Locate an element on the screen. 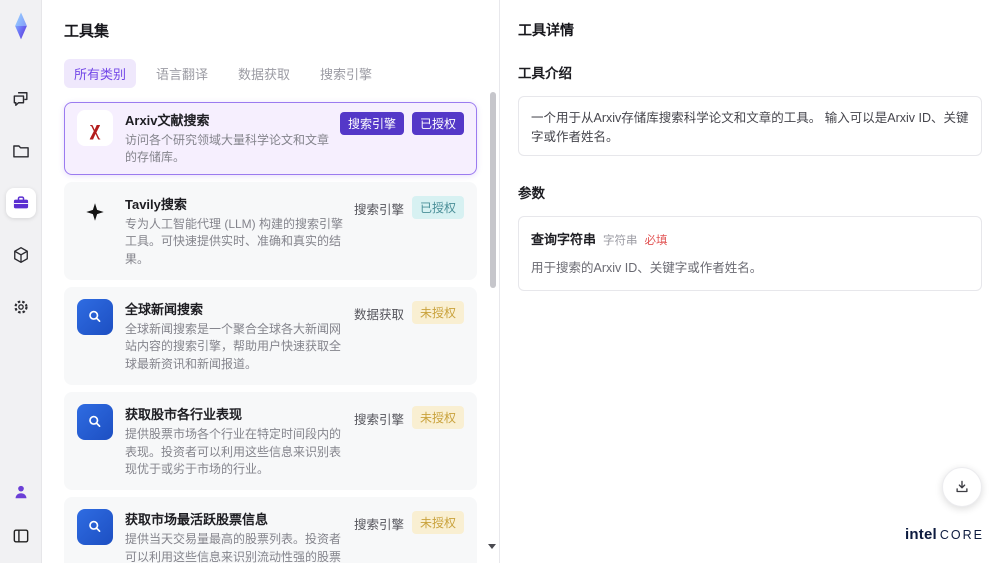 This screenshot has width=1000, height=563. download-button is located at coordinates (962, 487).